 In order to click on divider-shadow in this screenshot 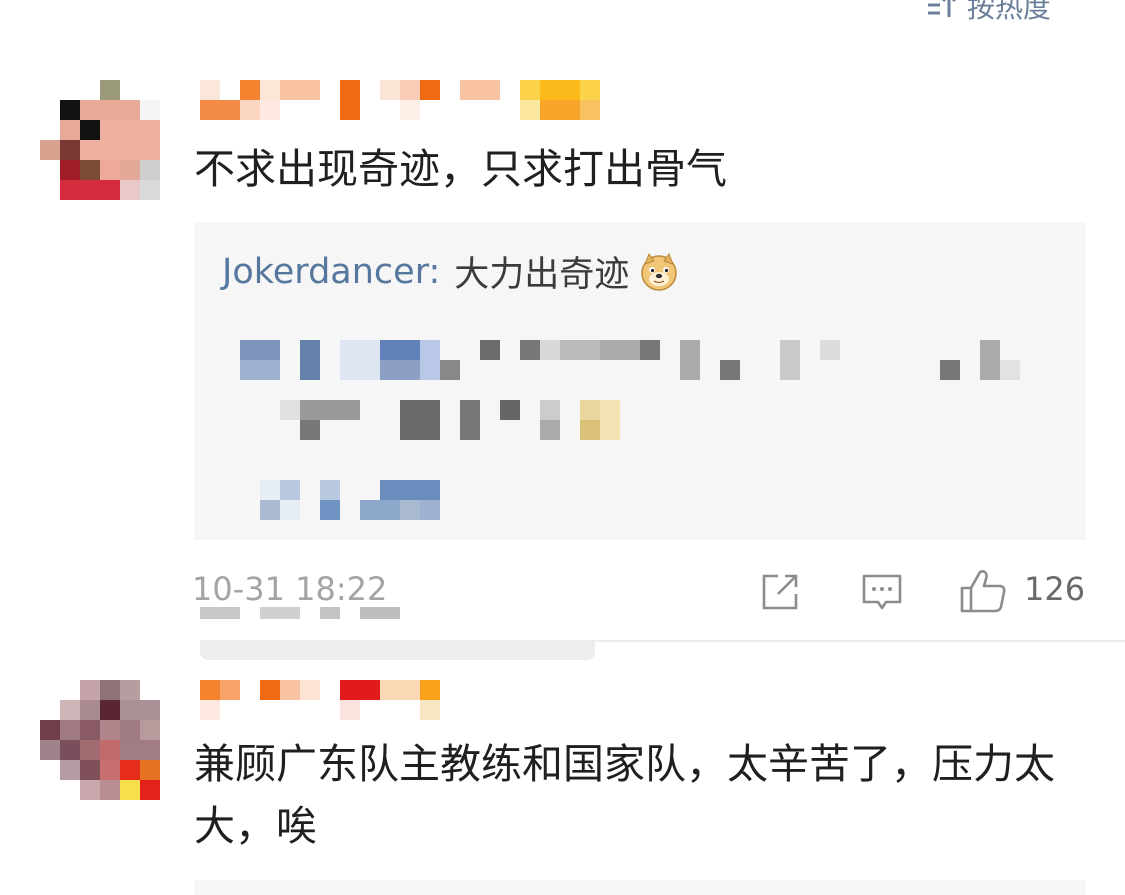, I will do `click(397, 651)`.